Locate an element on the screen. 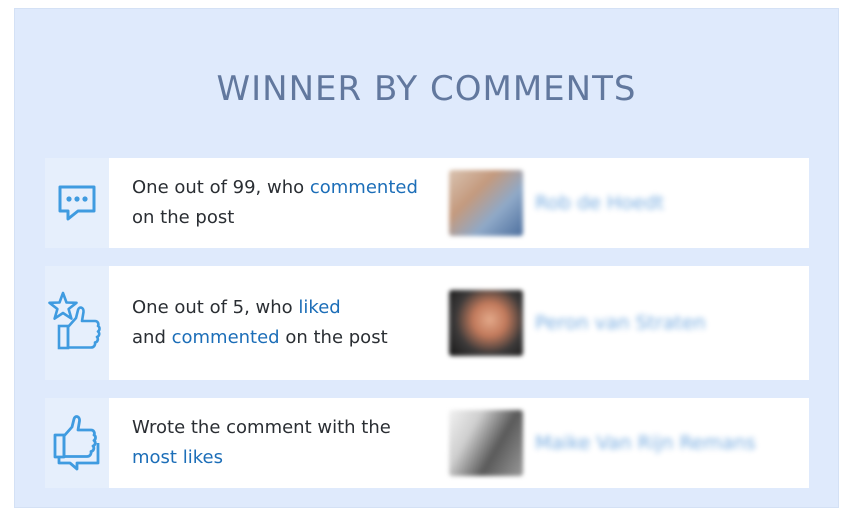 The height and width of the screenshot is (520, 851). criteria-text-part: One out of 5, who is located at coordinates (215, 307).